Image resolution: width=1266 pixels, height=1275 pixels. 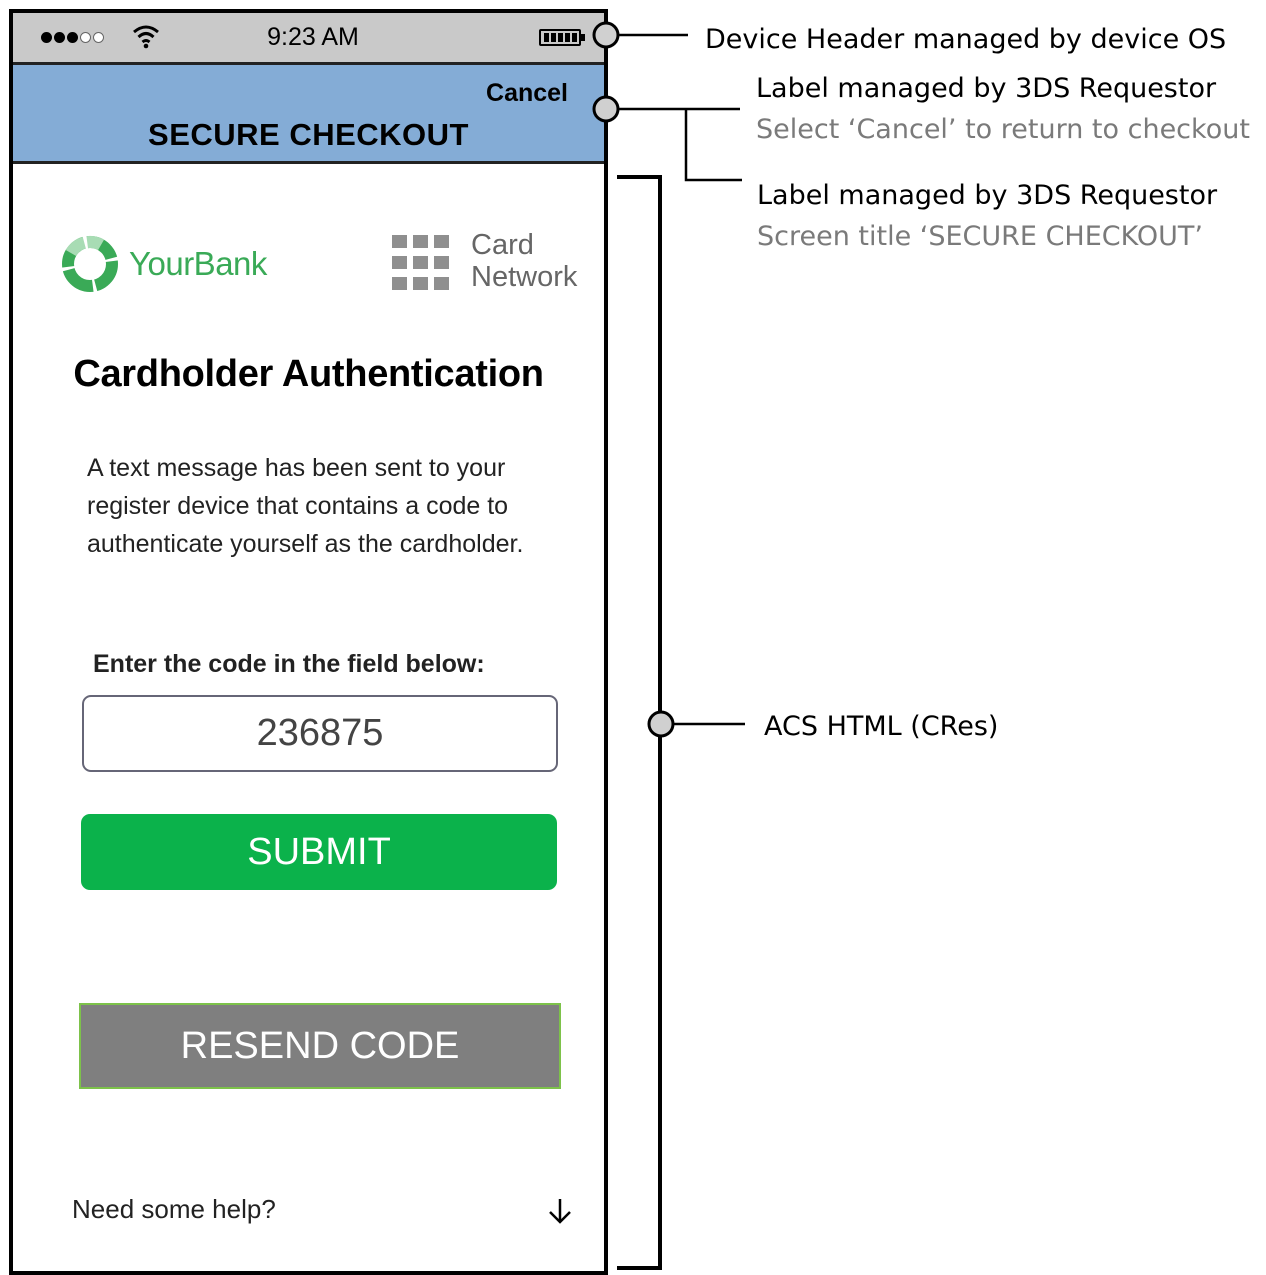 I want to click on acs-html-marker, so click(x=661, y=724).